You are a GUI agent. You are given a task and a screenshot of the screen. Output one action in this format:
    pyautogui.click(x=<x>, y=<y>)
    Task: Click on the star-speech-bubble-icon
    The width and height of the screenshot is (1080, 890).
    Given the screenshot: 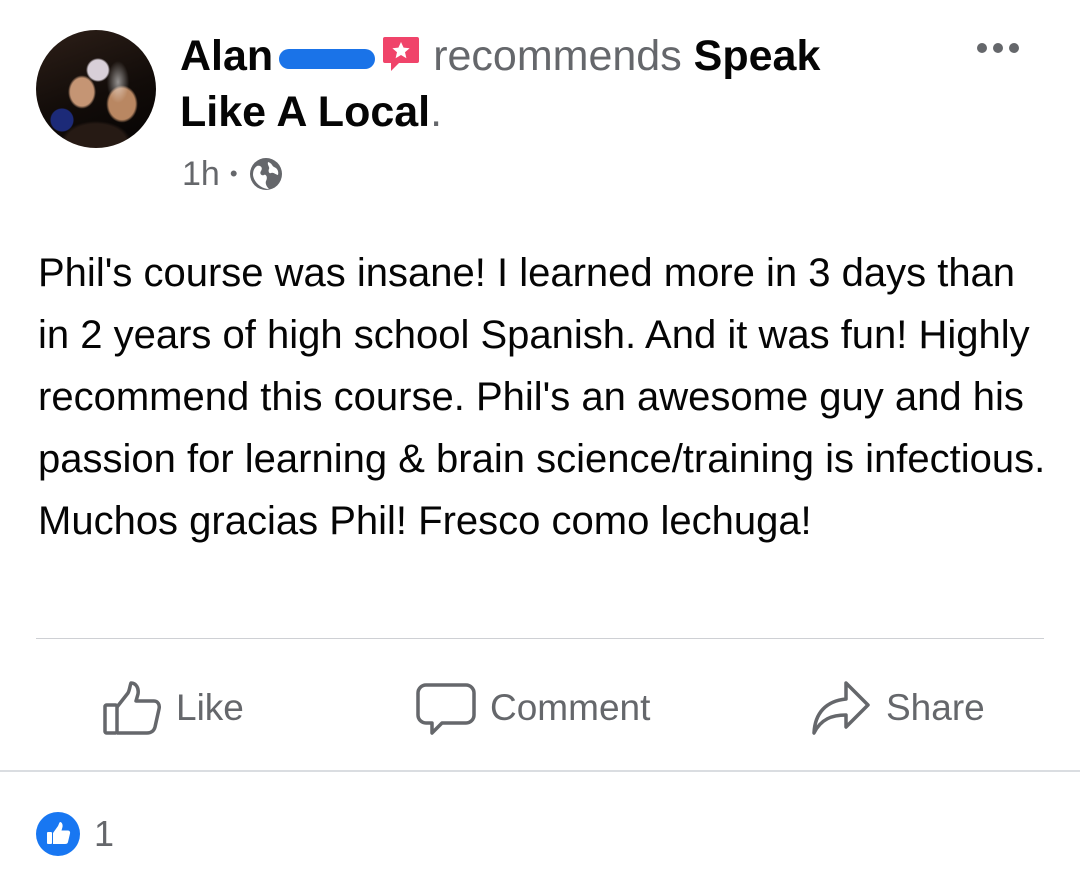 What is the action you would take?
    pyautogui.click(x=401, y=54)
    